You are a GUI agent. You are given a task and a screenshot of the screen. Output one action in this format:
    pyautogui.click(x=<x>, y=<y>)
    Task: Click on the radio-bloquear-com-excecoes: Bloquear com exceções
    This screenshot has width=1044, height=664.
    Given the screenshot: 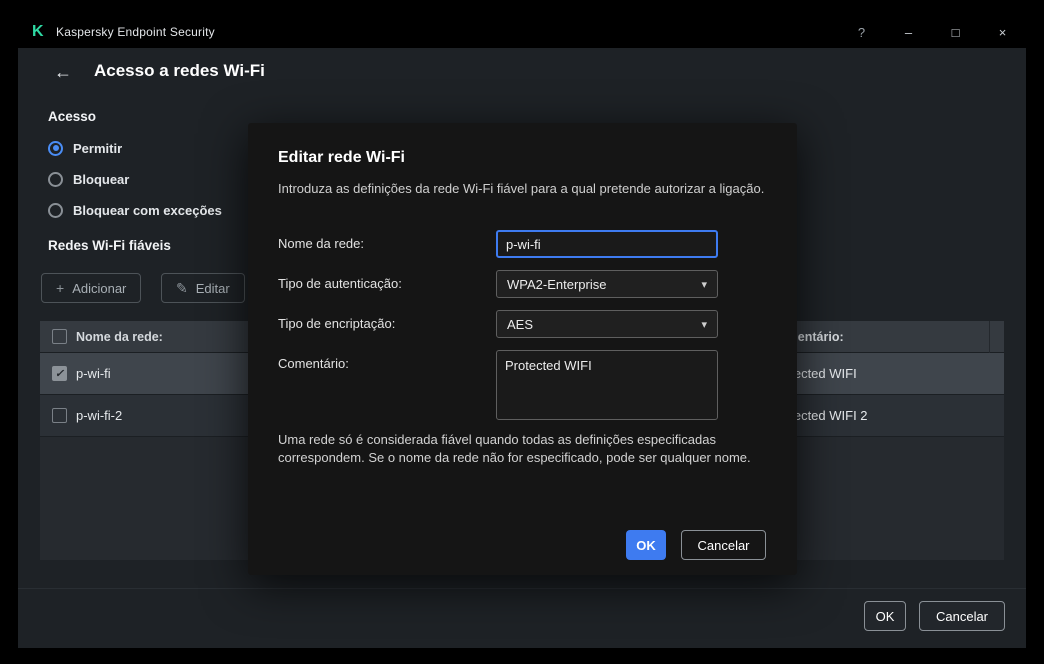 What is the action you would take?
    pyautogui.click(x=135, y=210)
    